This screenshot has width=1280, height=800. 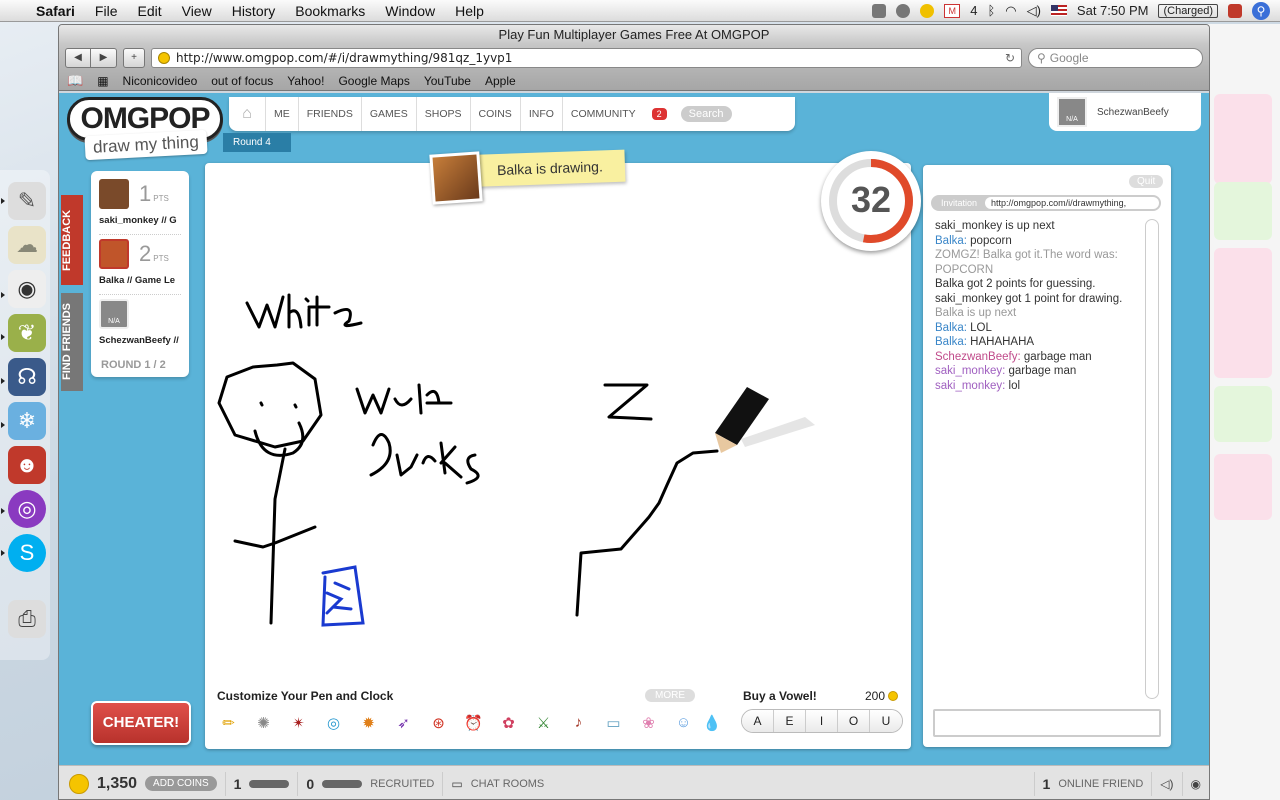 What do you see at coordinates (927, 10) in the screenshot?
I see `moon-icon` at bounding box center [927, 10].